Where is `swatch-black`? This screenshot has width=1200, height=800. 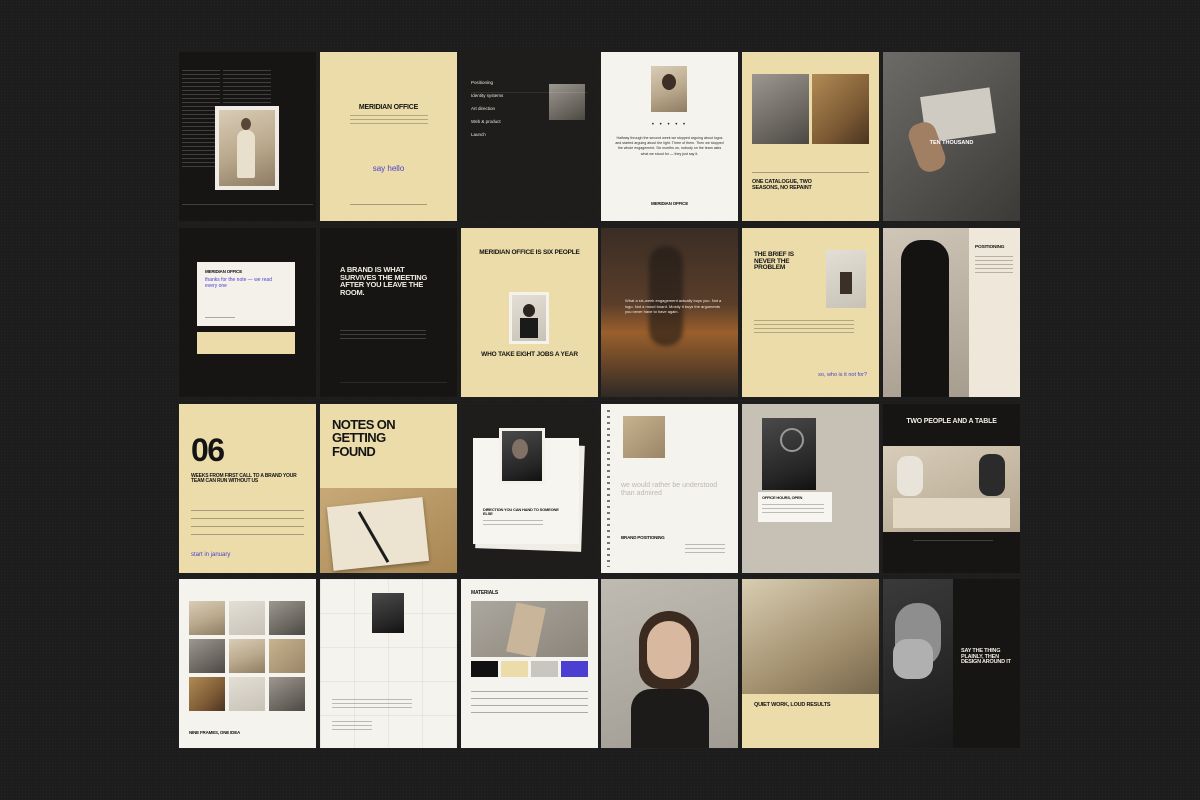 swatch-black is located at coordinates (484, 669).